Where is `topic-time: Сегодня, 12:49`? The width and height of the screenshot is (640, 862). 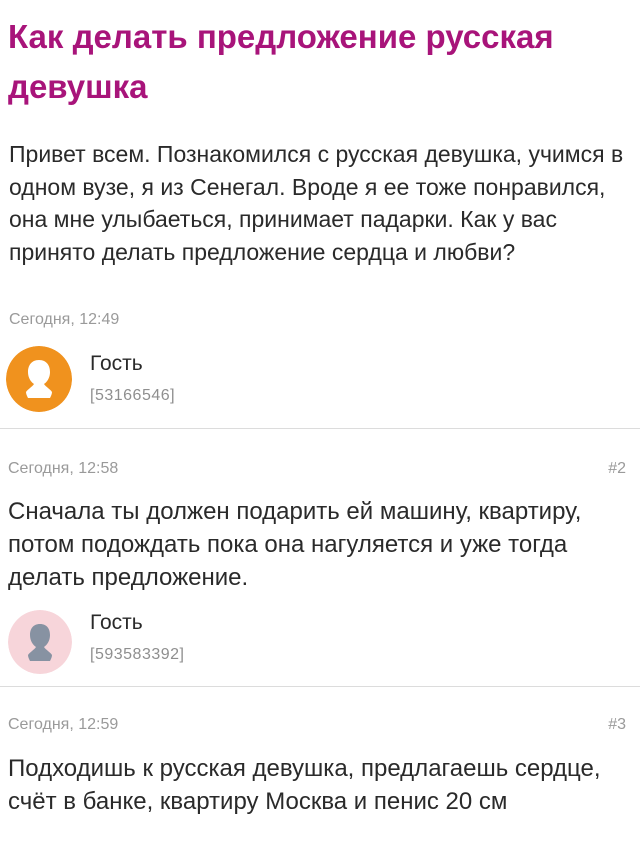 topic-time: Сегодня, 12:49 is located at coordinates (64, 319).